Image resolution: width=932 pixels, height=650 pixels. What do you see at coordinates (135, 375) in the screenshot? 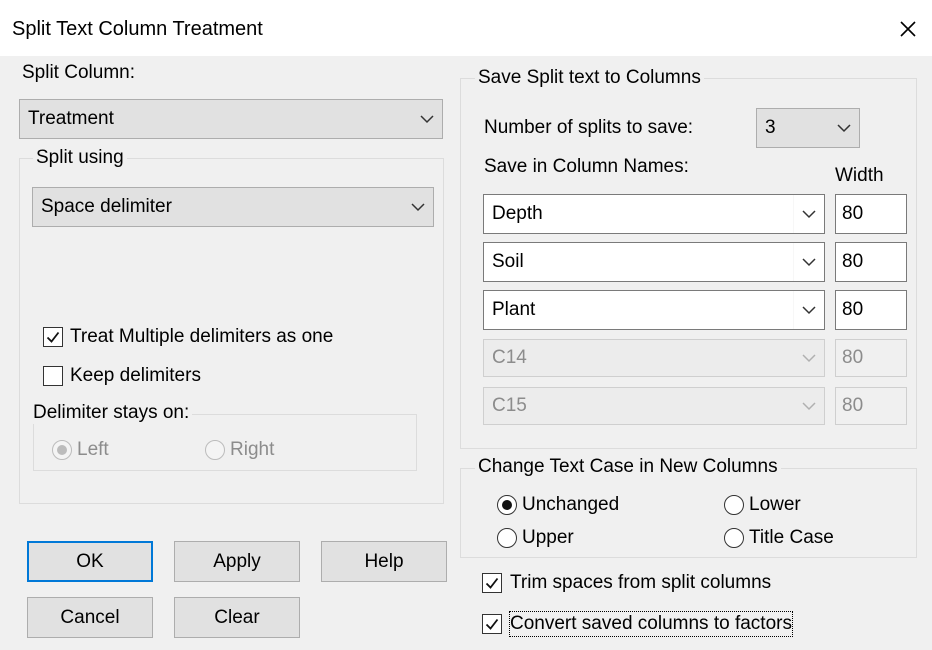
I see `keep-delimiters-label: Keep delimiters` at bounding box center [135, 375].